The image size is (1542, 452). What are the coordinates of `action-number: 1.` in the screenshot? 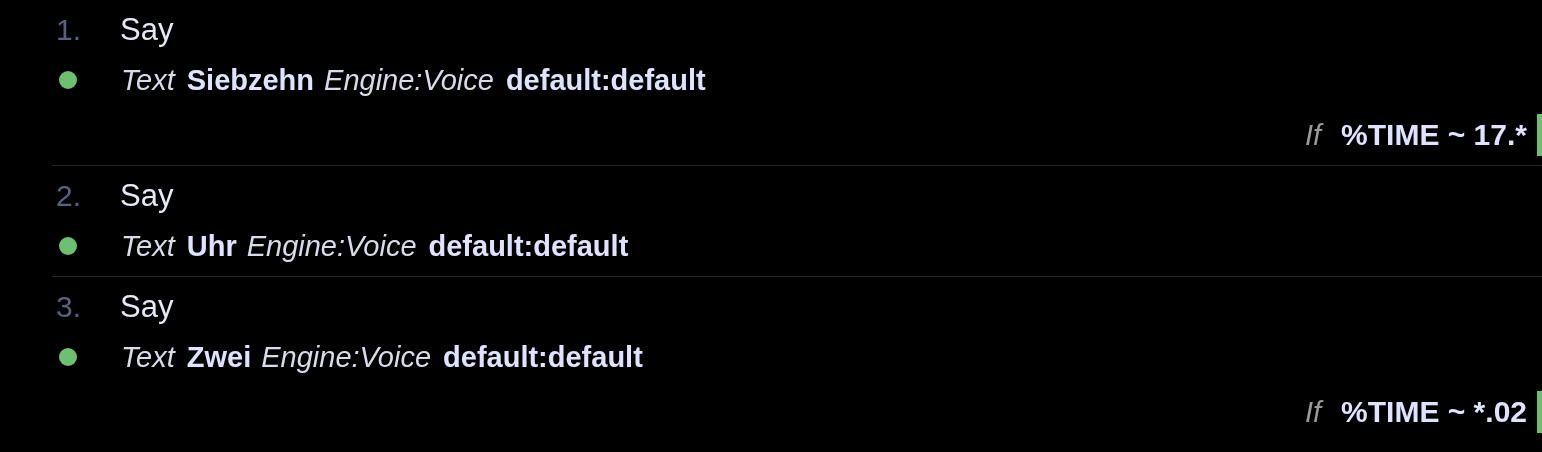 It's located at (69, 30).